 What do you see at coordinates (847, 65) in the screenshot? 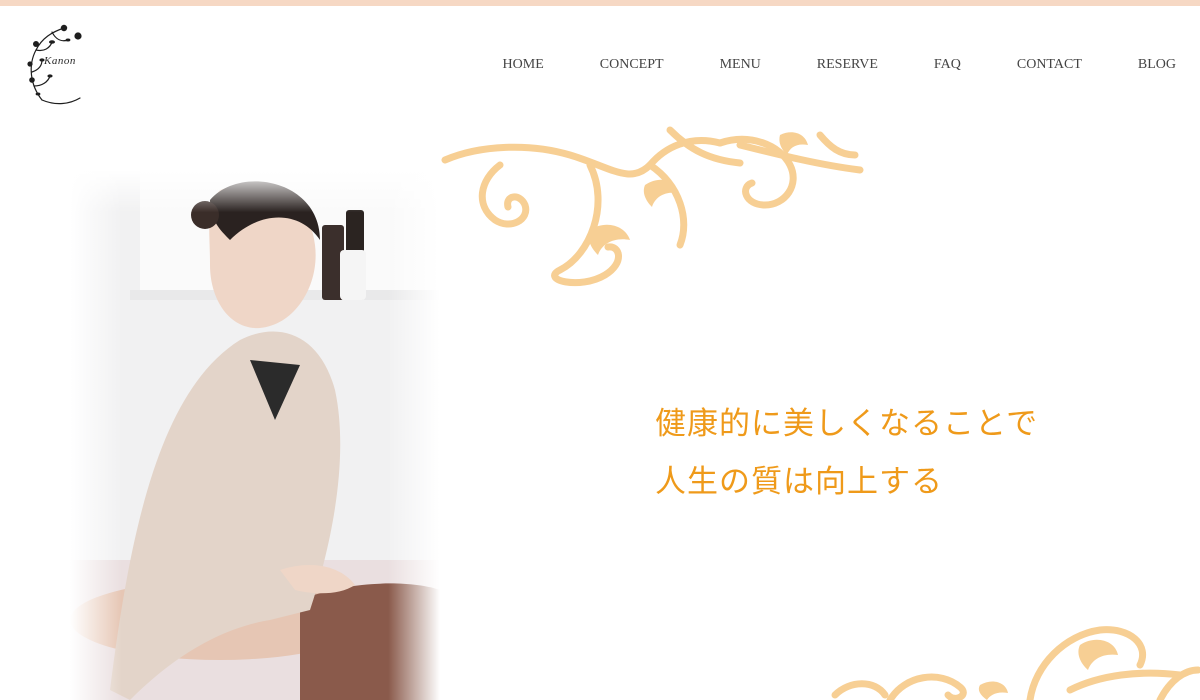
I see `nav-reserve: RESERVE` at bounding box center [847, 65].